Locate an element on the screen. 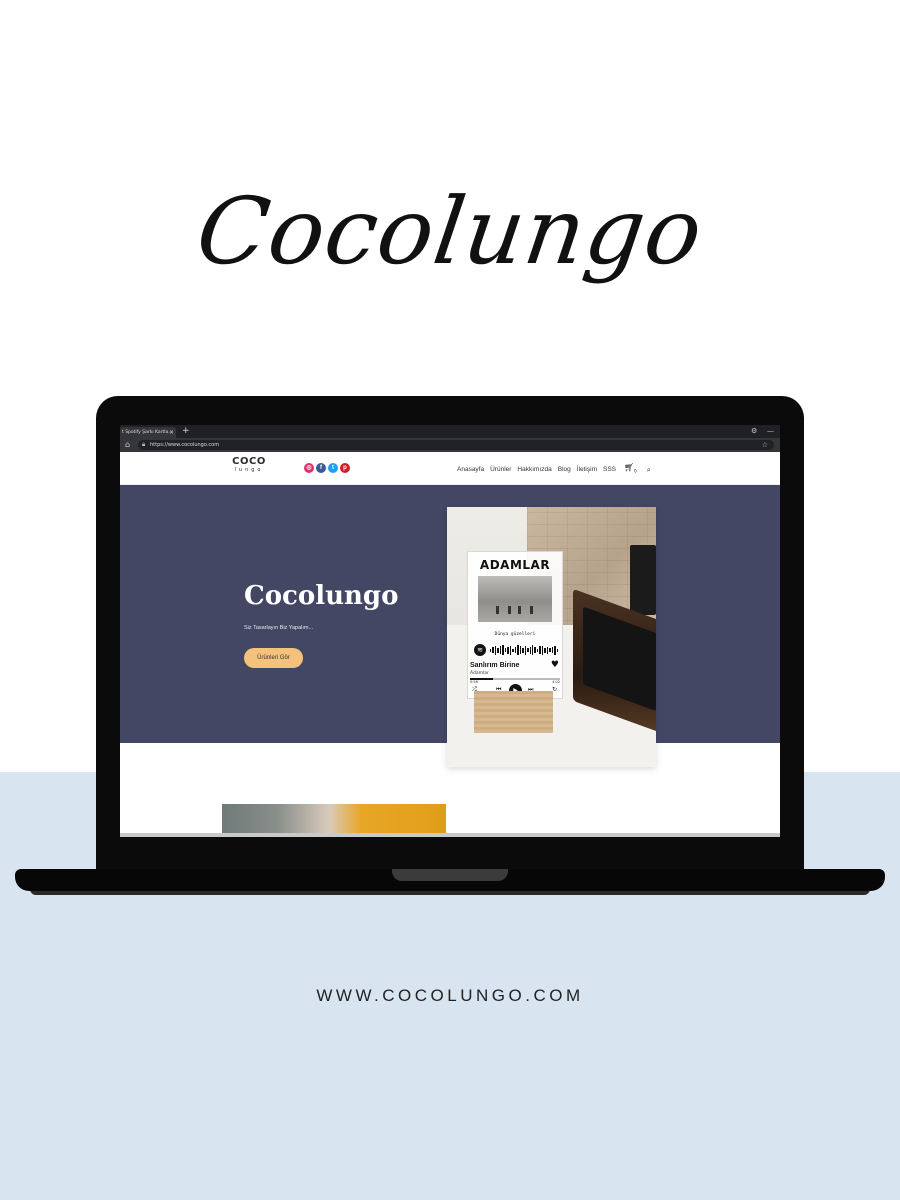 The height and width of the screenshot is (1200, 900). site-logo: COCO lungo is located at coordinates (249, 465).